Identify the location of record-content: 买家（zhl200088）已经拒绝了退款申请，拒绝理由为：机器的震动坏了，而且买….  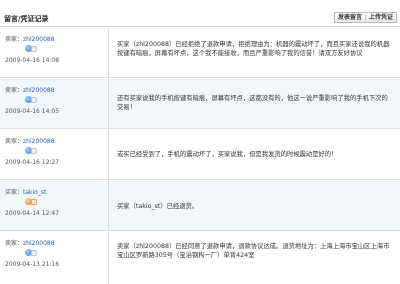
(253, 49).